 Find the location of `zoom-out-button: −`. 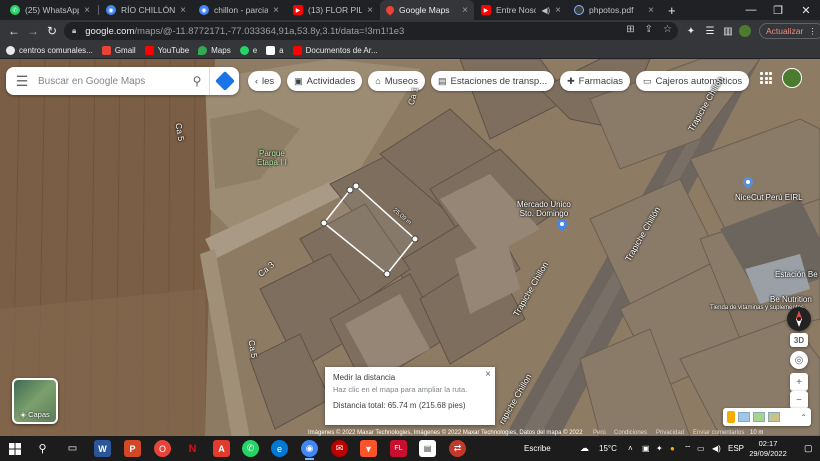

zoom-out-button: − is located at coordinates (799, 400).